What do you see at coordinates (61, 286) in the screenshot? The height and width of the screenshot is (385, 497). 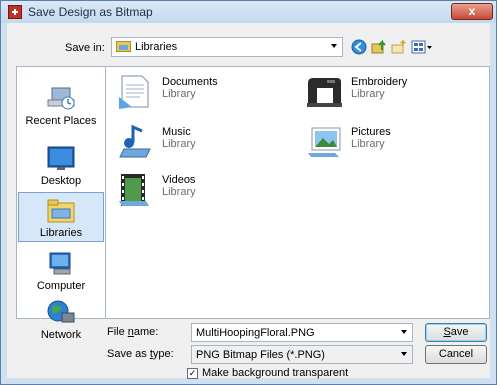 I see `place-label: Computer` at bounding box center [61, 286].